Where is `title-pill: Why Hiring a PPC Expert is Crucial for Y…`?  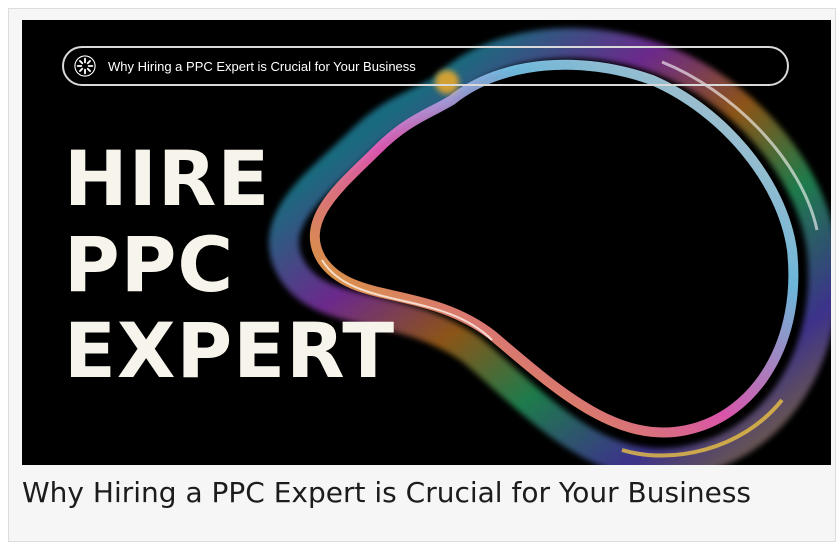 title-pill: Why Hiring a PPC Expert is Crucial for Y… is located at coordinates (425, 66).